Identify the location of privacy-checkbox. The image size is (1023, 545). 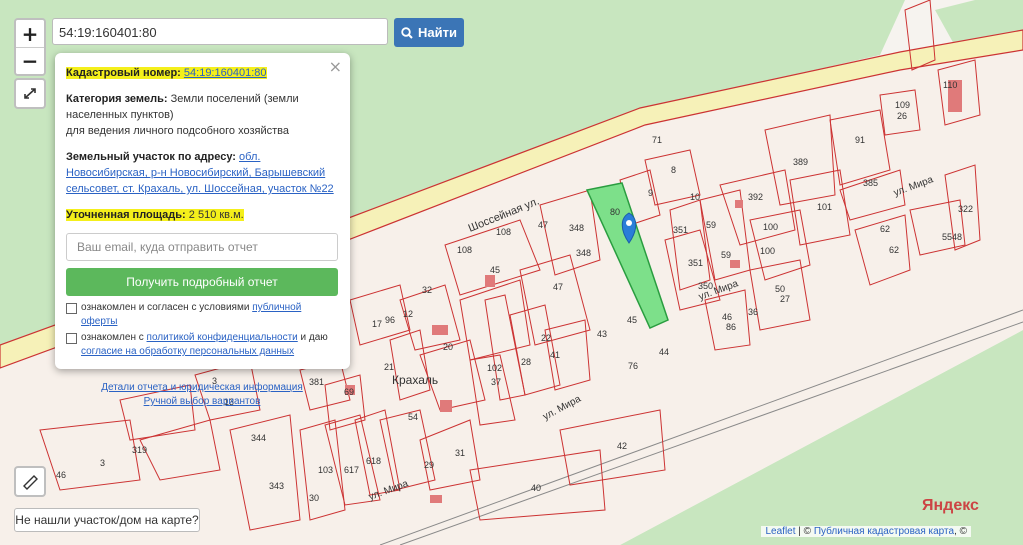
(71, 338).